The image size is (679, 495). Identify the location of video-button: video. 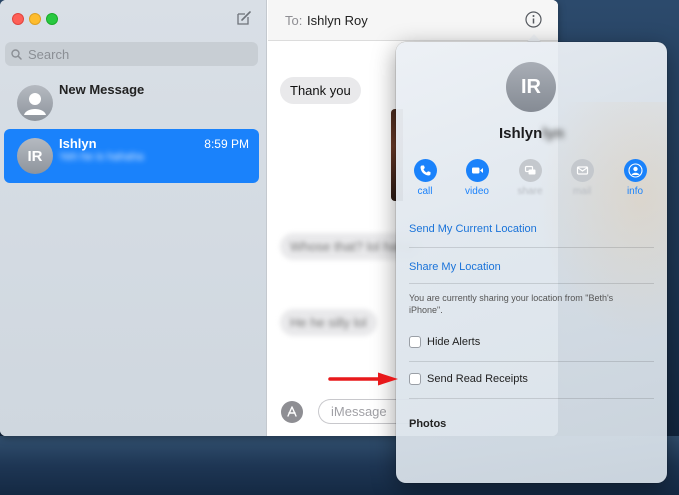
(477, 178).